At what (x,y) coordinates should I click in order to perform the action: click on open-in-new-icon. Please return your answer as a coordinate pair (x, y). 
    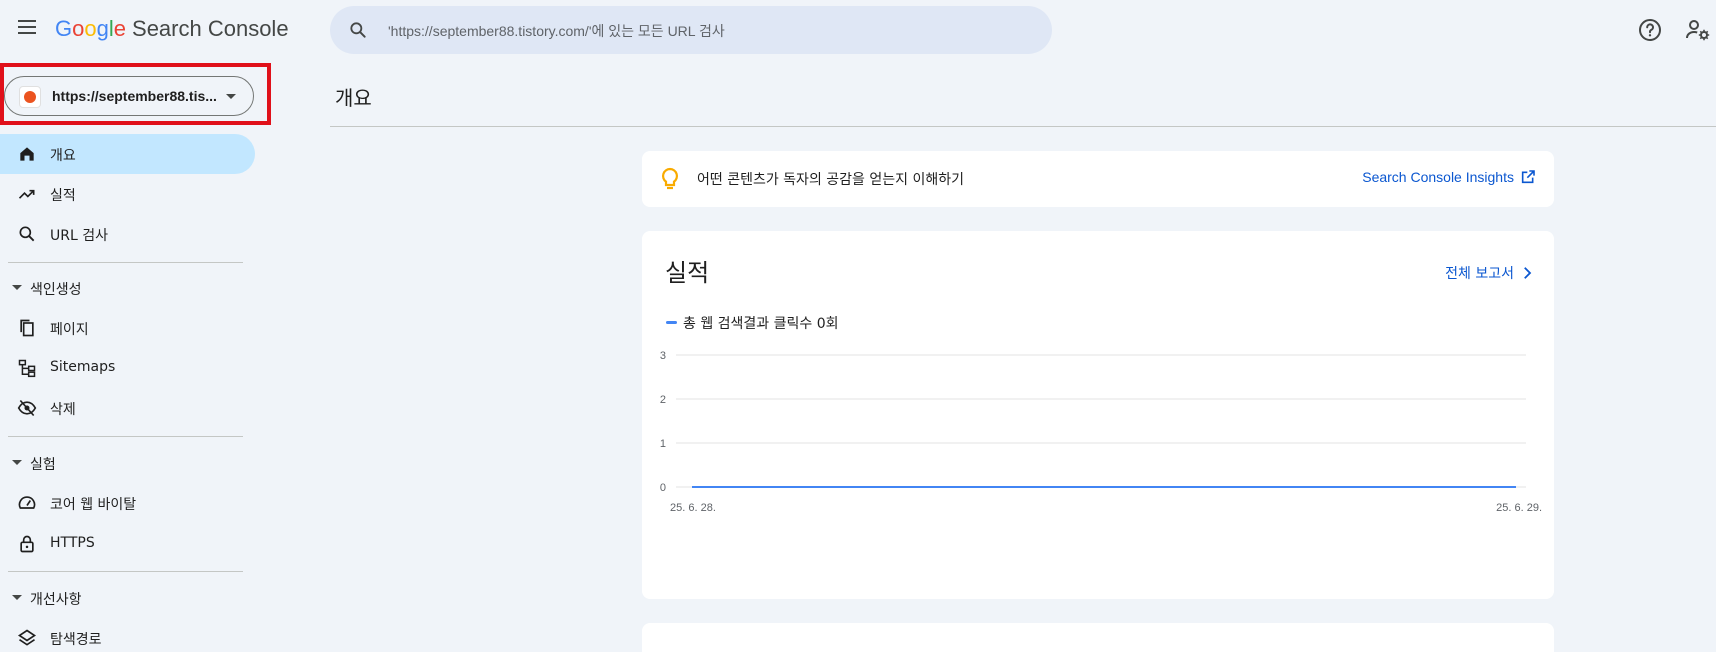
    Looking at the image, I should click on (1528, 177).